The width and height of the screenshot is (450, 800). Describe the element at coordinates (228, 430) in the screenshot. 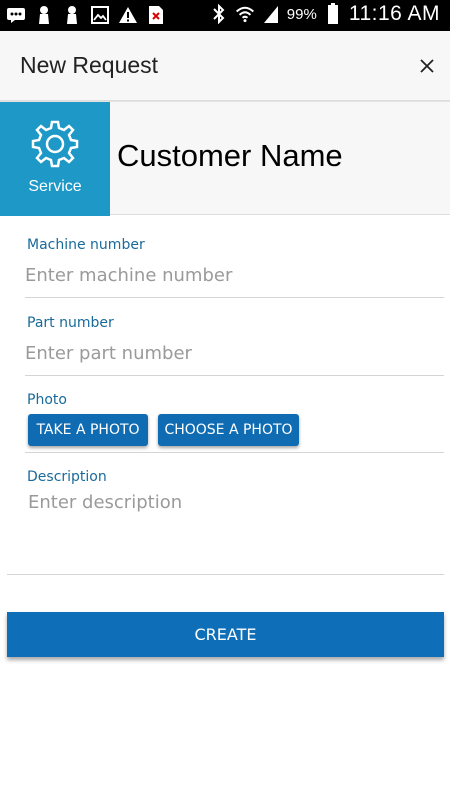

I see `choose-photo-button: CHOOSE A PHOTO` at that location.